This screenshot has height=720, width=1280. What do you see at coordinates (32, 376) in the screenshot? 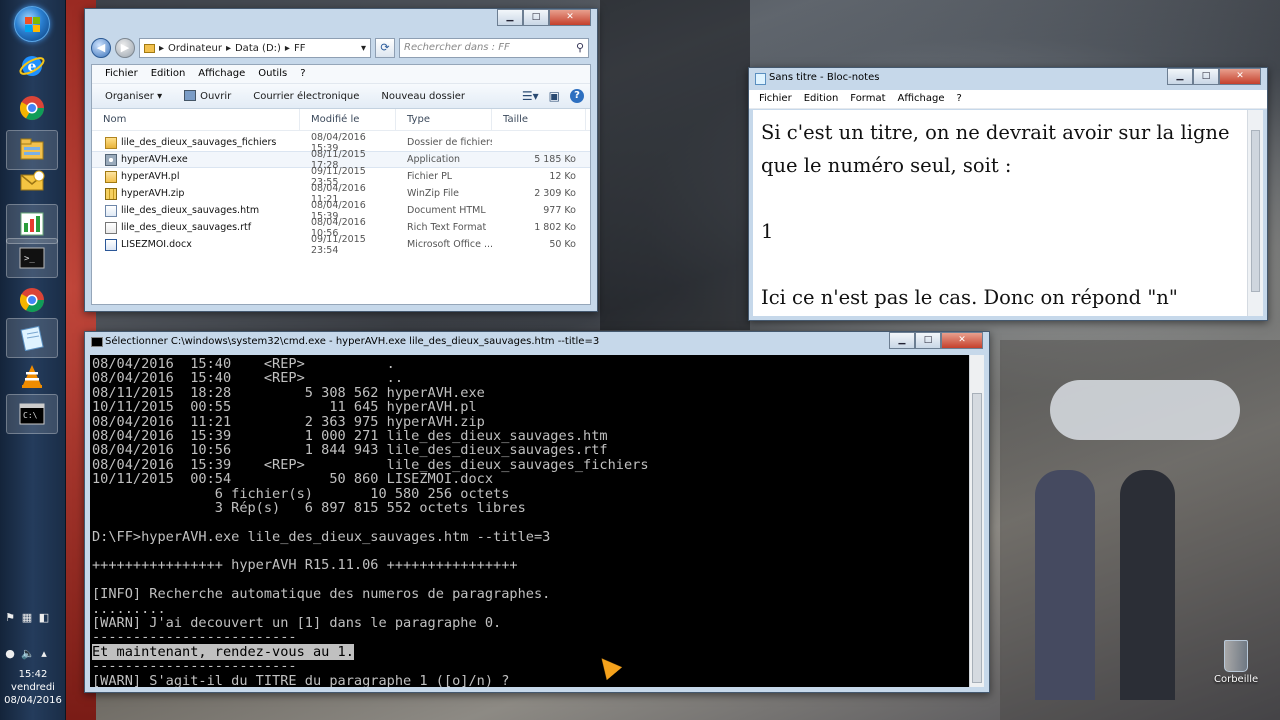
I see `taskbar-vlc` at bounding box center [32, 376].